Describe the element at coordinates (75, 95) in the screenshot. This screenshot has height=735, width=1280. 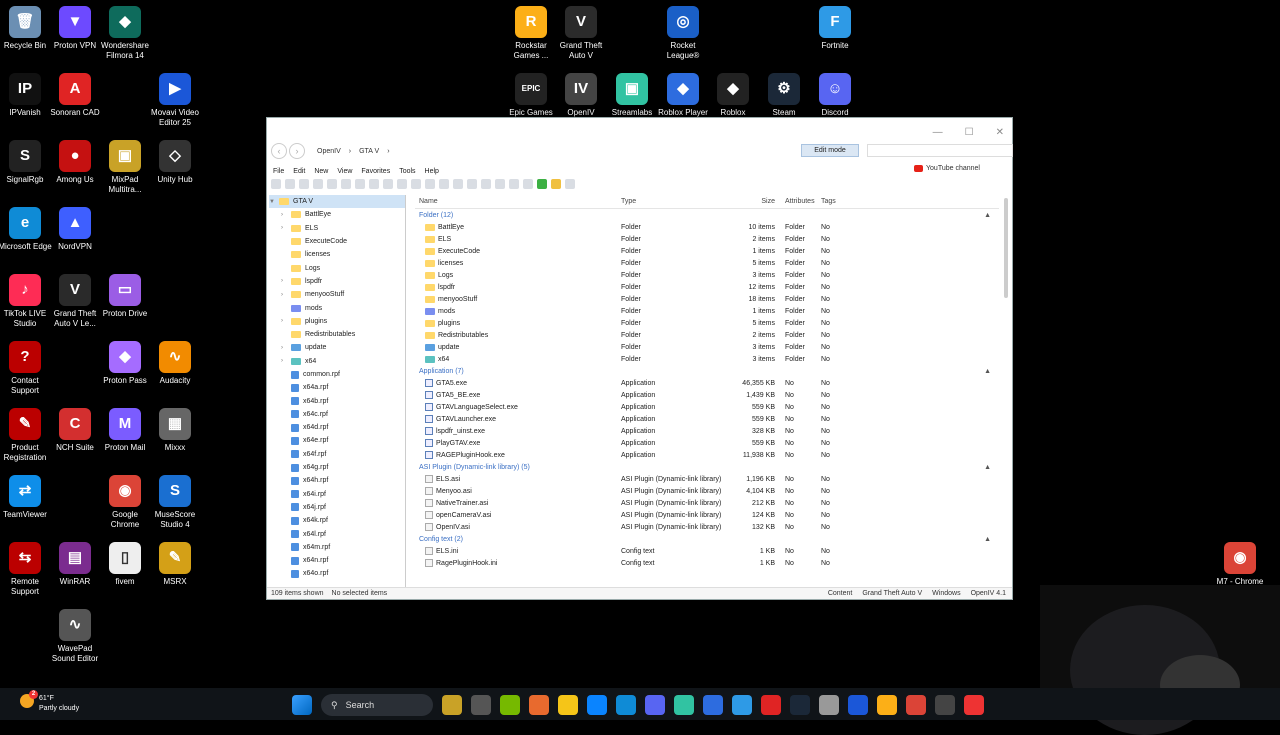
I see `desktop-shortcut: A Sonoran CAD` at that location.